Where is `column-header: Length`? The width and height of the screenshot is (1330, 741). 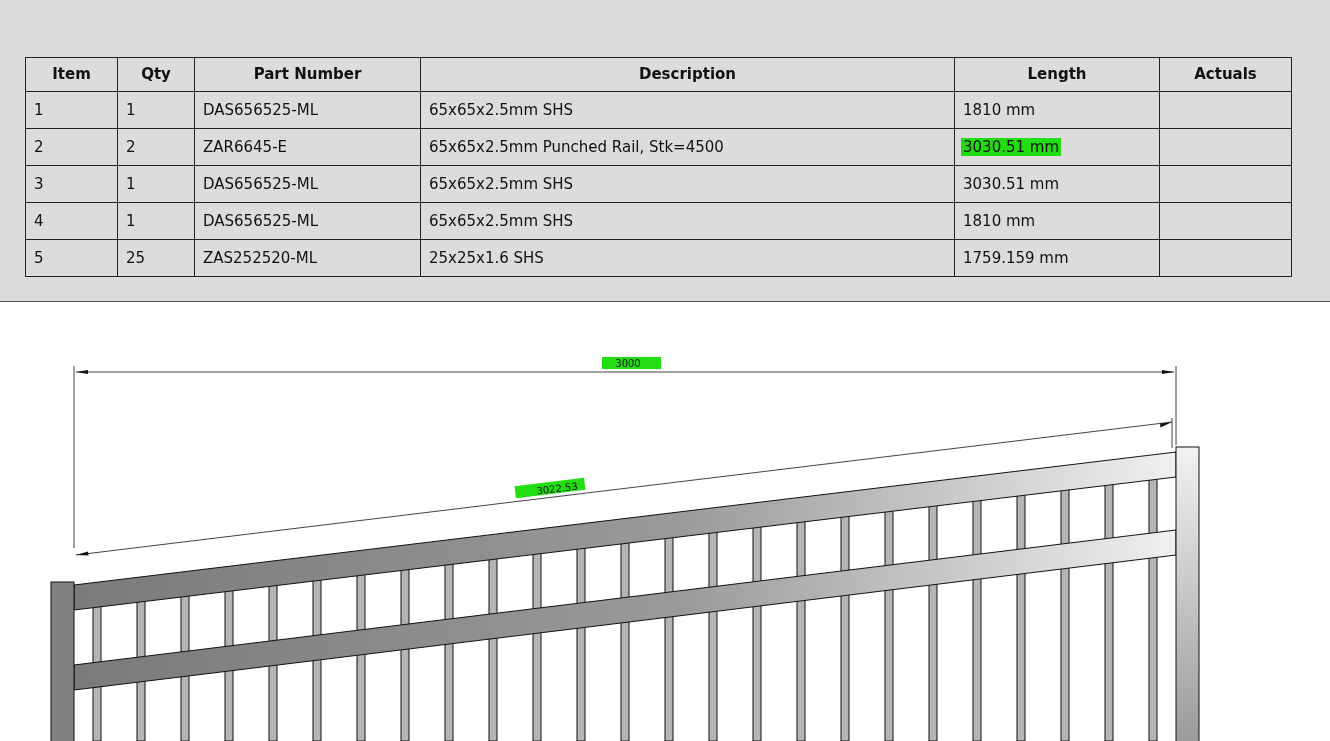
column-header: Length is located at coordinates (1057, 74).